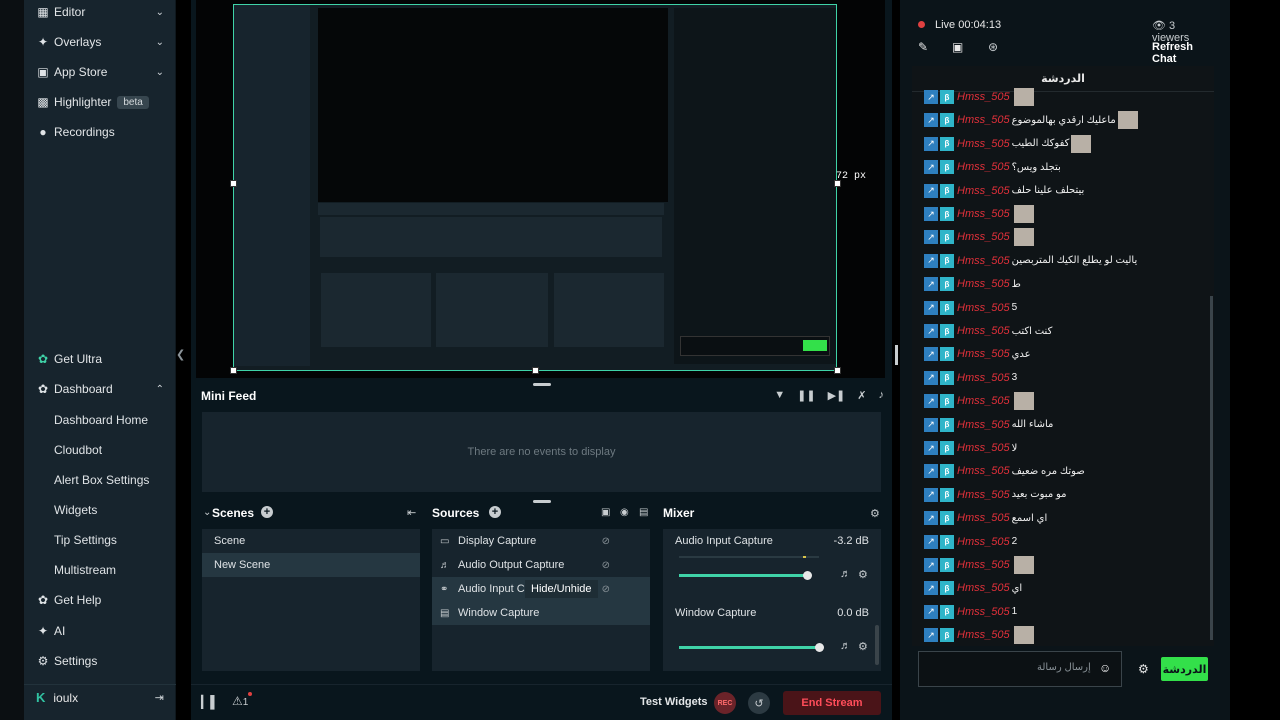  Describe the element at coordinates (832, 703) in the screenshot. I see `end-stream-button: End Stream` at that location.